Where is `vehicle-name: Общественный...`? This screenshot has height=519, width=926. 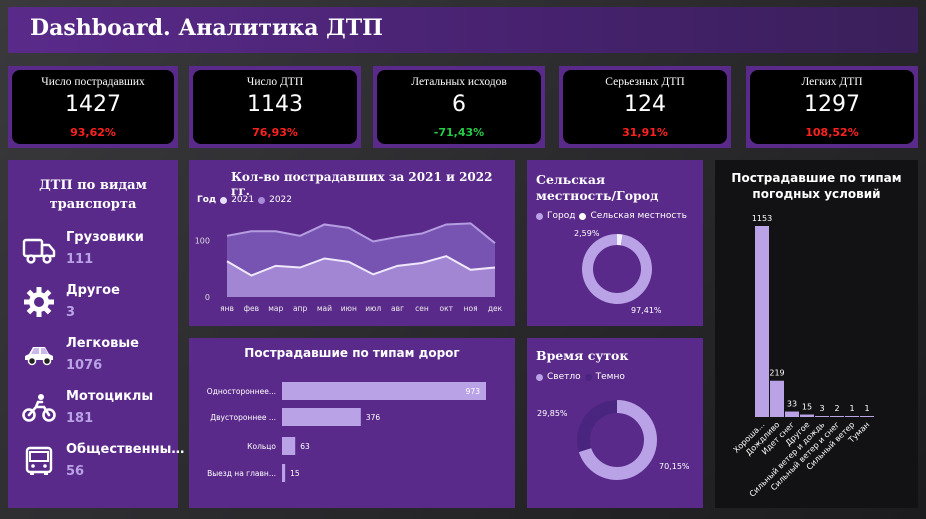 vehicle-name: Общественный... is located at coordinates (129, 449).